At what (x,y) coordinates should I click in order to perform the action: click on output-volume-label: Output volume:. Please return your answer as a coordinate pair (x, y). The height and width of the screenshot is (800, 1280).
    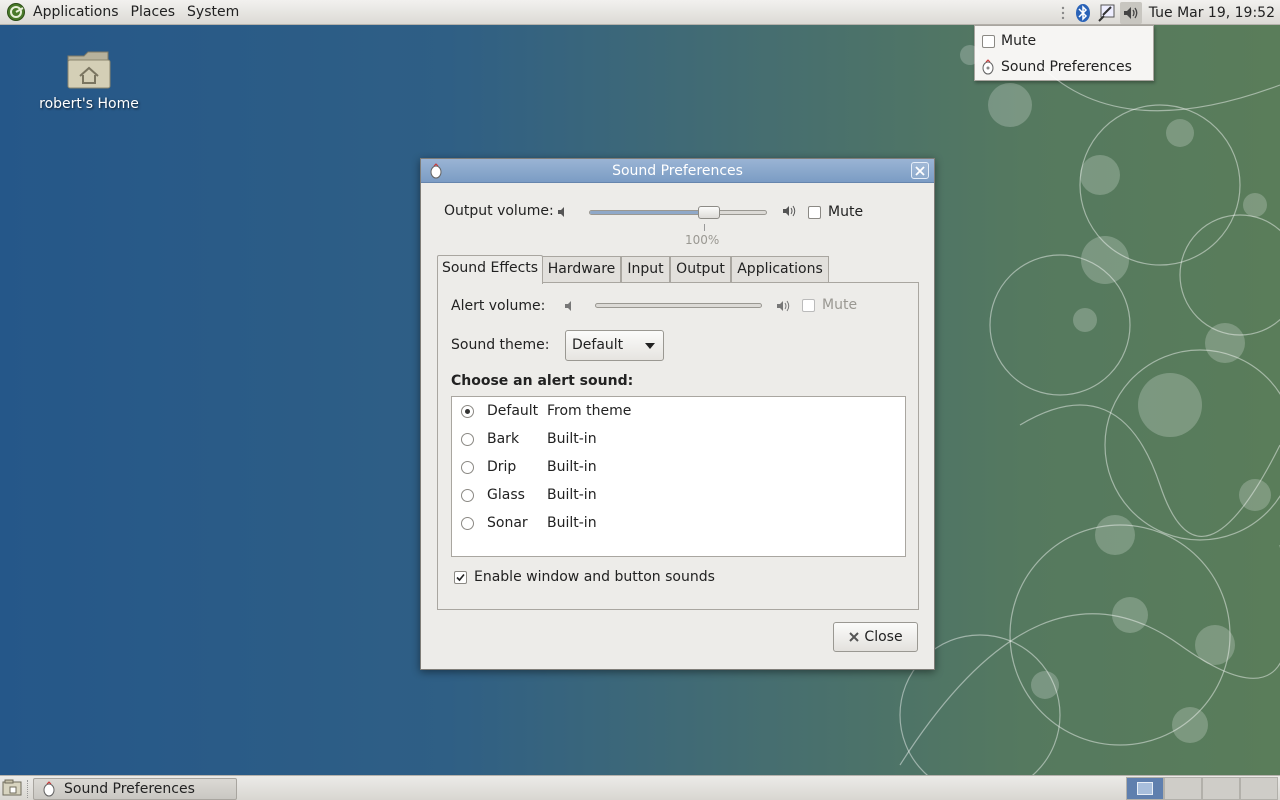
    Looking at the image, I should click on (499, 211).